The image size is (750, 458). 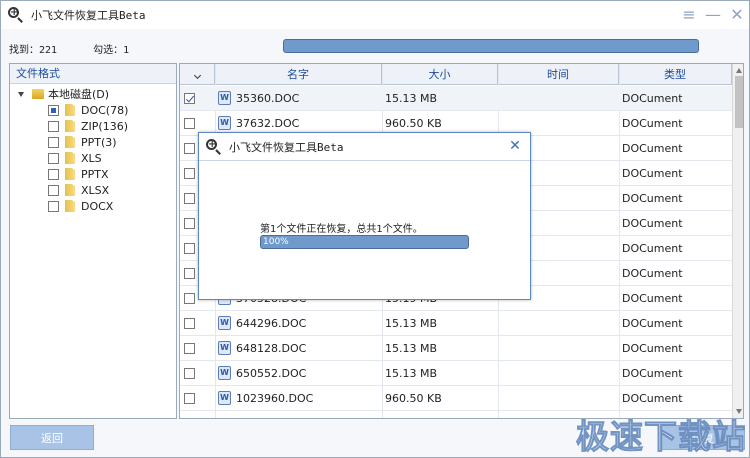 What do you see at coordinates (737, 15) in the screenshot?
I see `close-icon: ✕` at bounding box center [737, 15].